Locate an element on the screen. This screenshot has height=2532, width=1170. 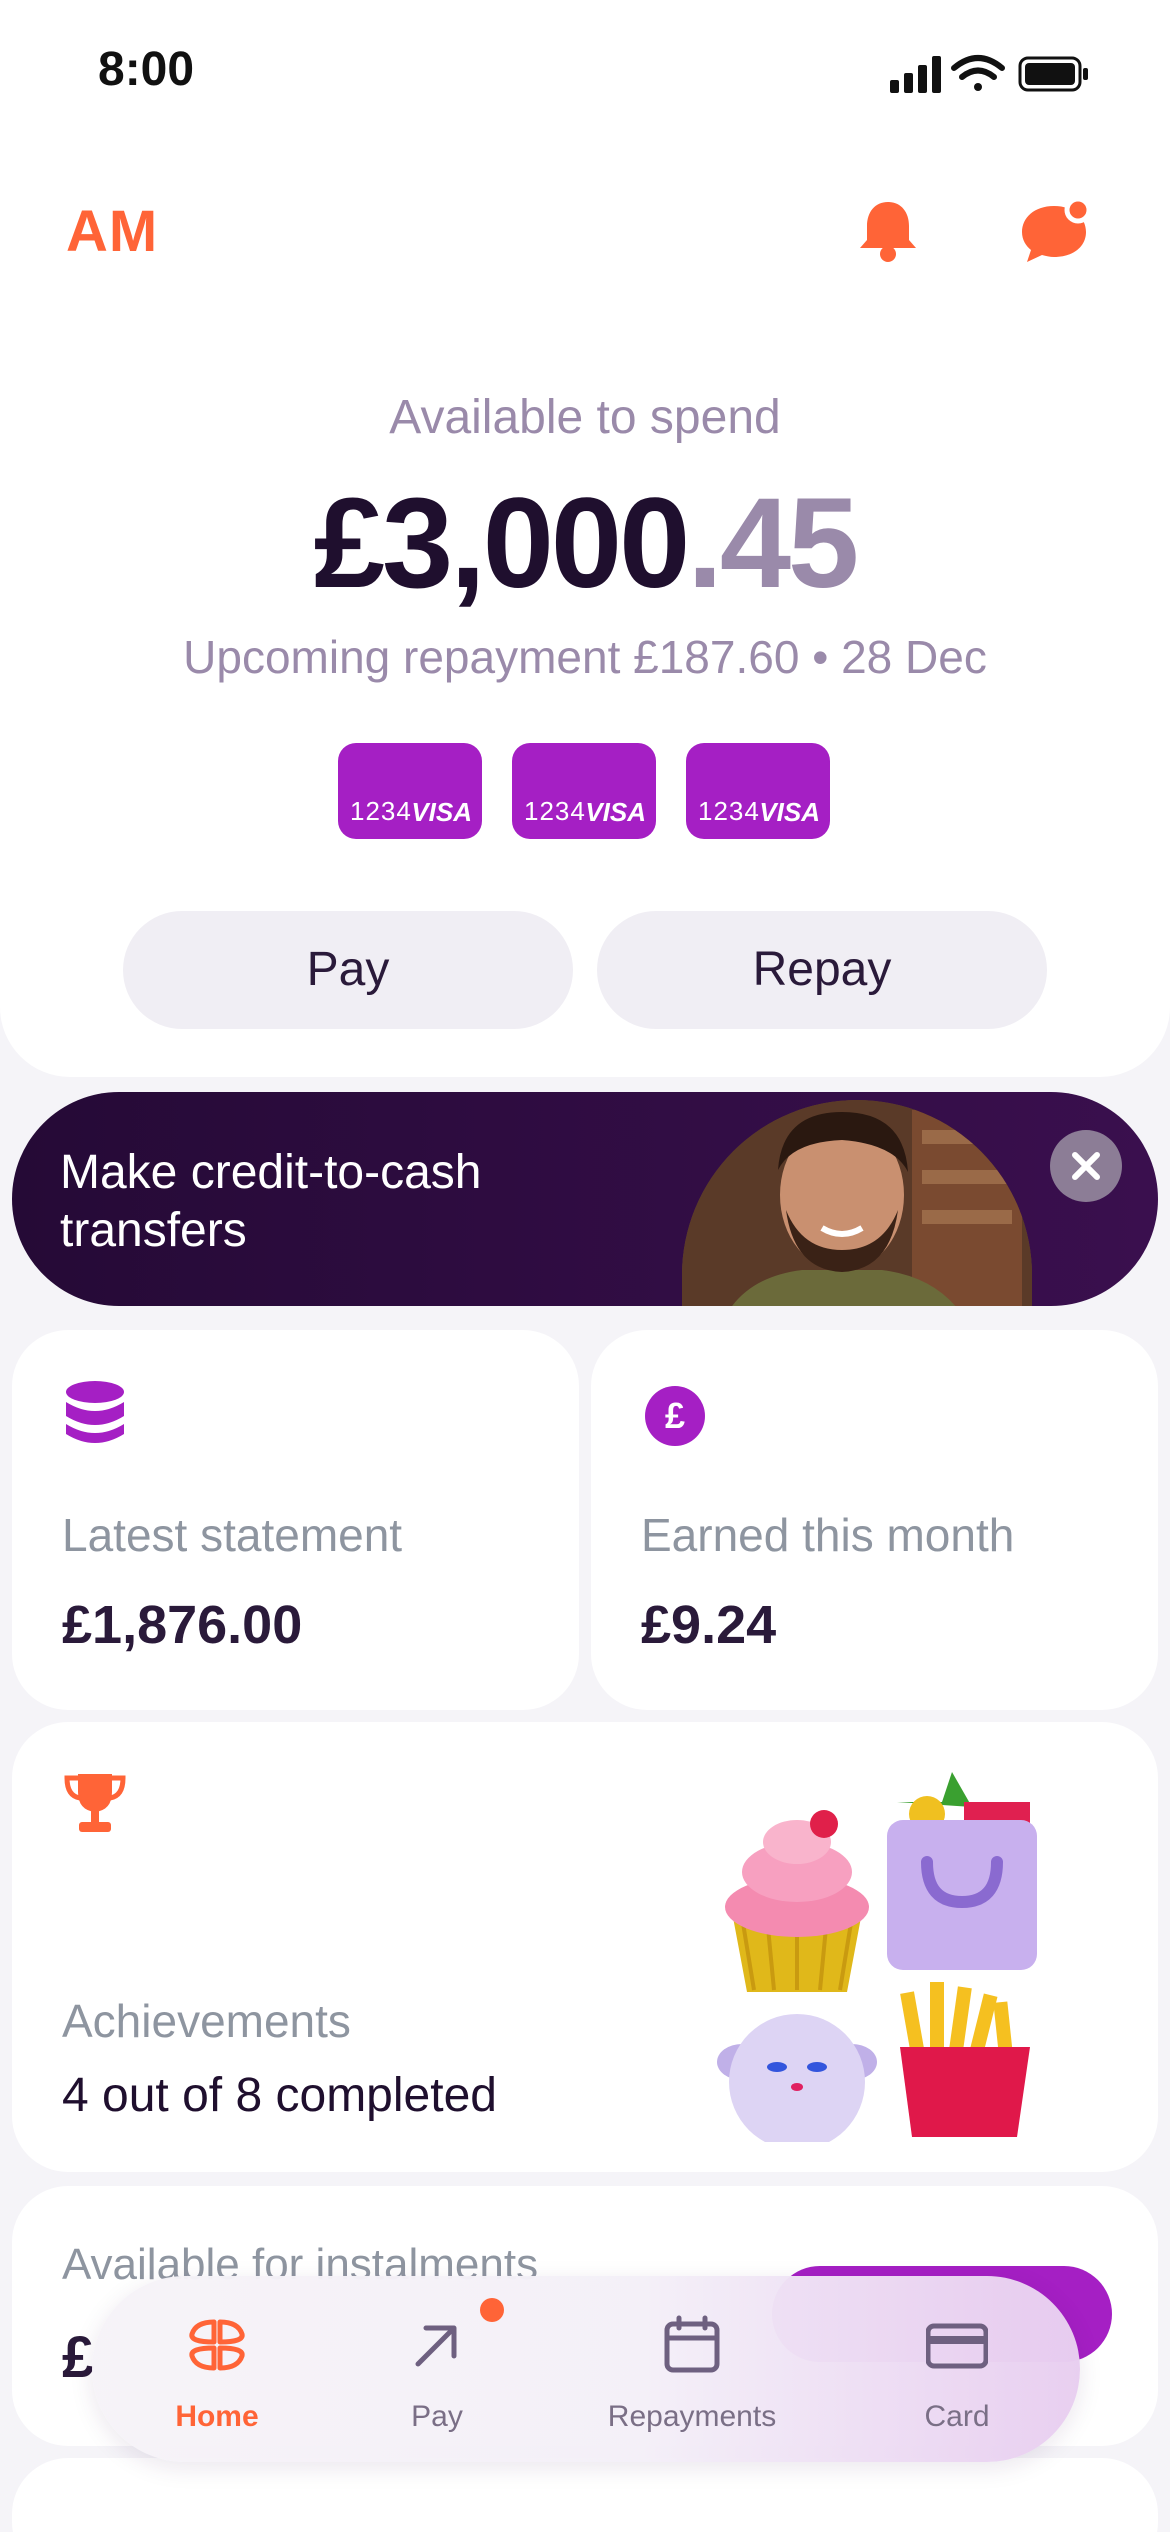
earned-tile: £ Earned this month £9.24 is located at coordinates (874, 1520).